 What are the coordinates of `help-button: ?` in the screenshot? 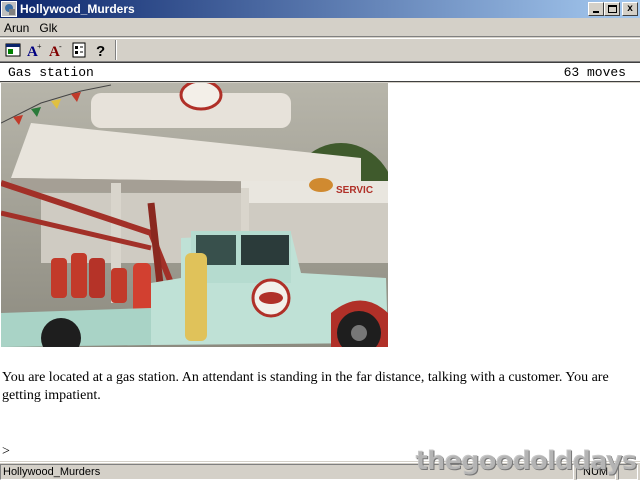 It's located at (101, 50).